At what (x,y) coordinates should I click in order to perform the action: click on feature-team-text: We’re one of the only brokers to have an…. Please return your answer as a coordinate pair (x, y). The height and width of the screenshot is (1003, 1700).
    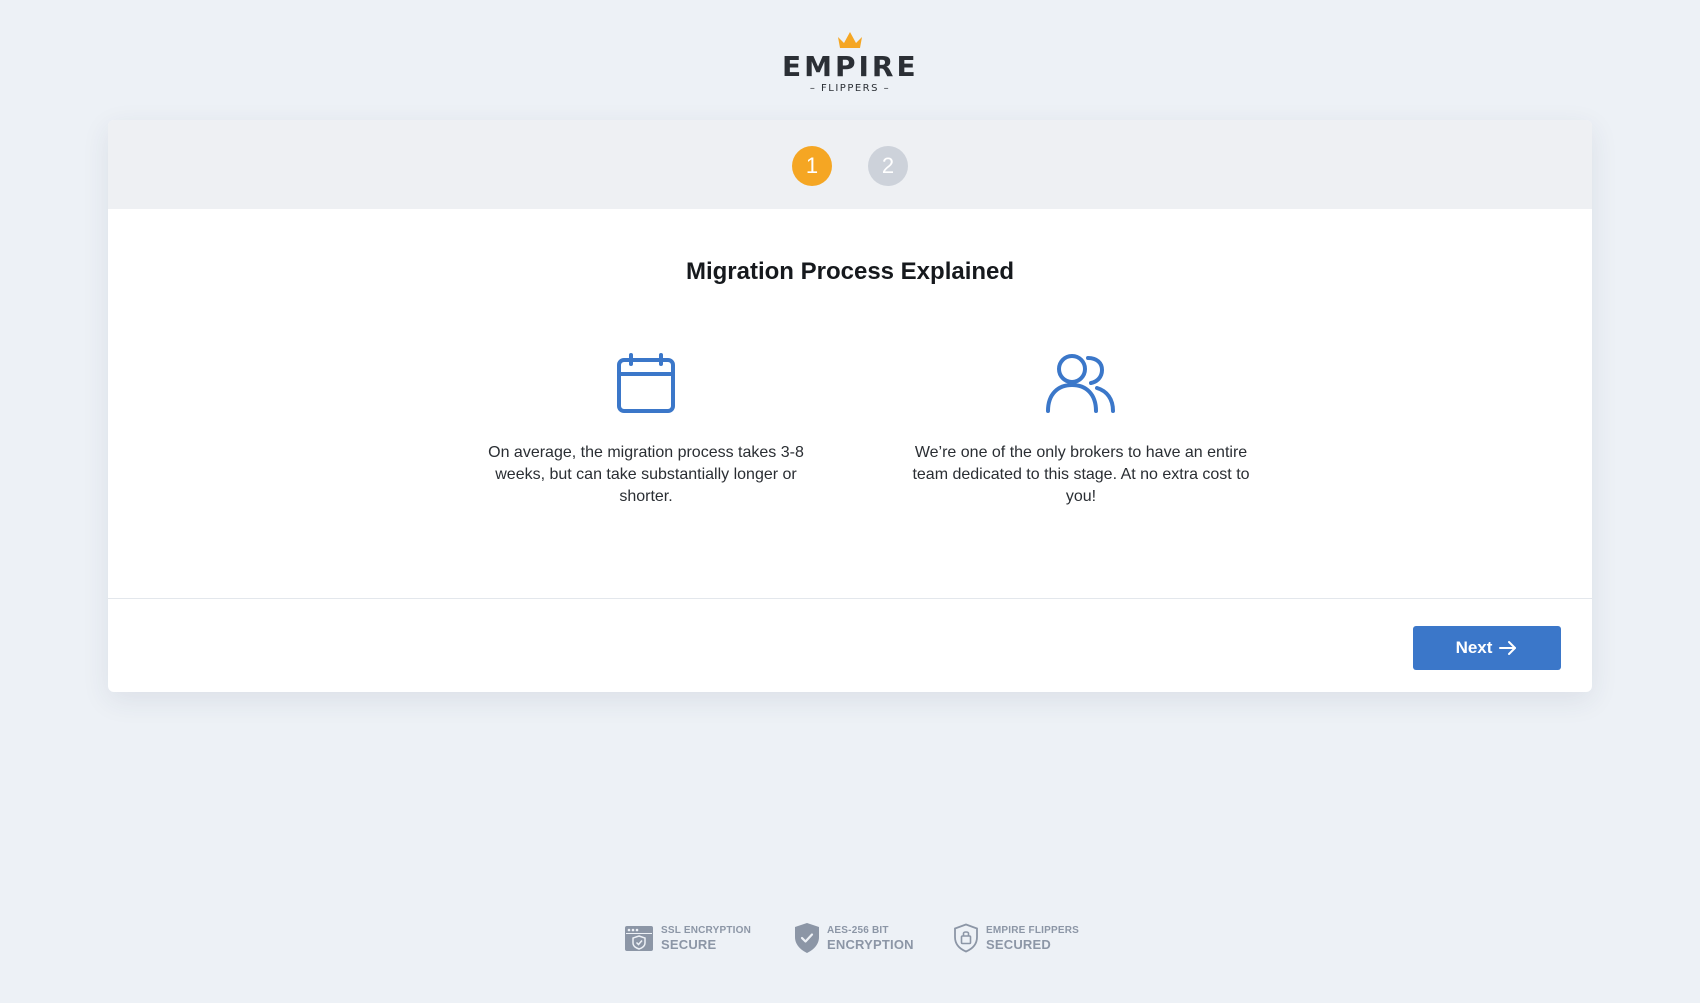
    Looking at the image, I should click on (1081, 474).